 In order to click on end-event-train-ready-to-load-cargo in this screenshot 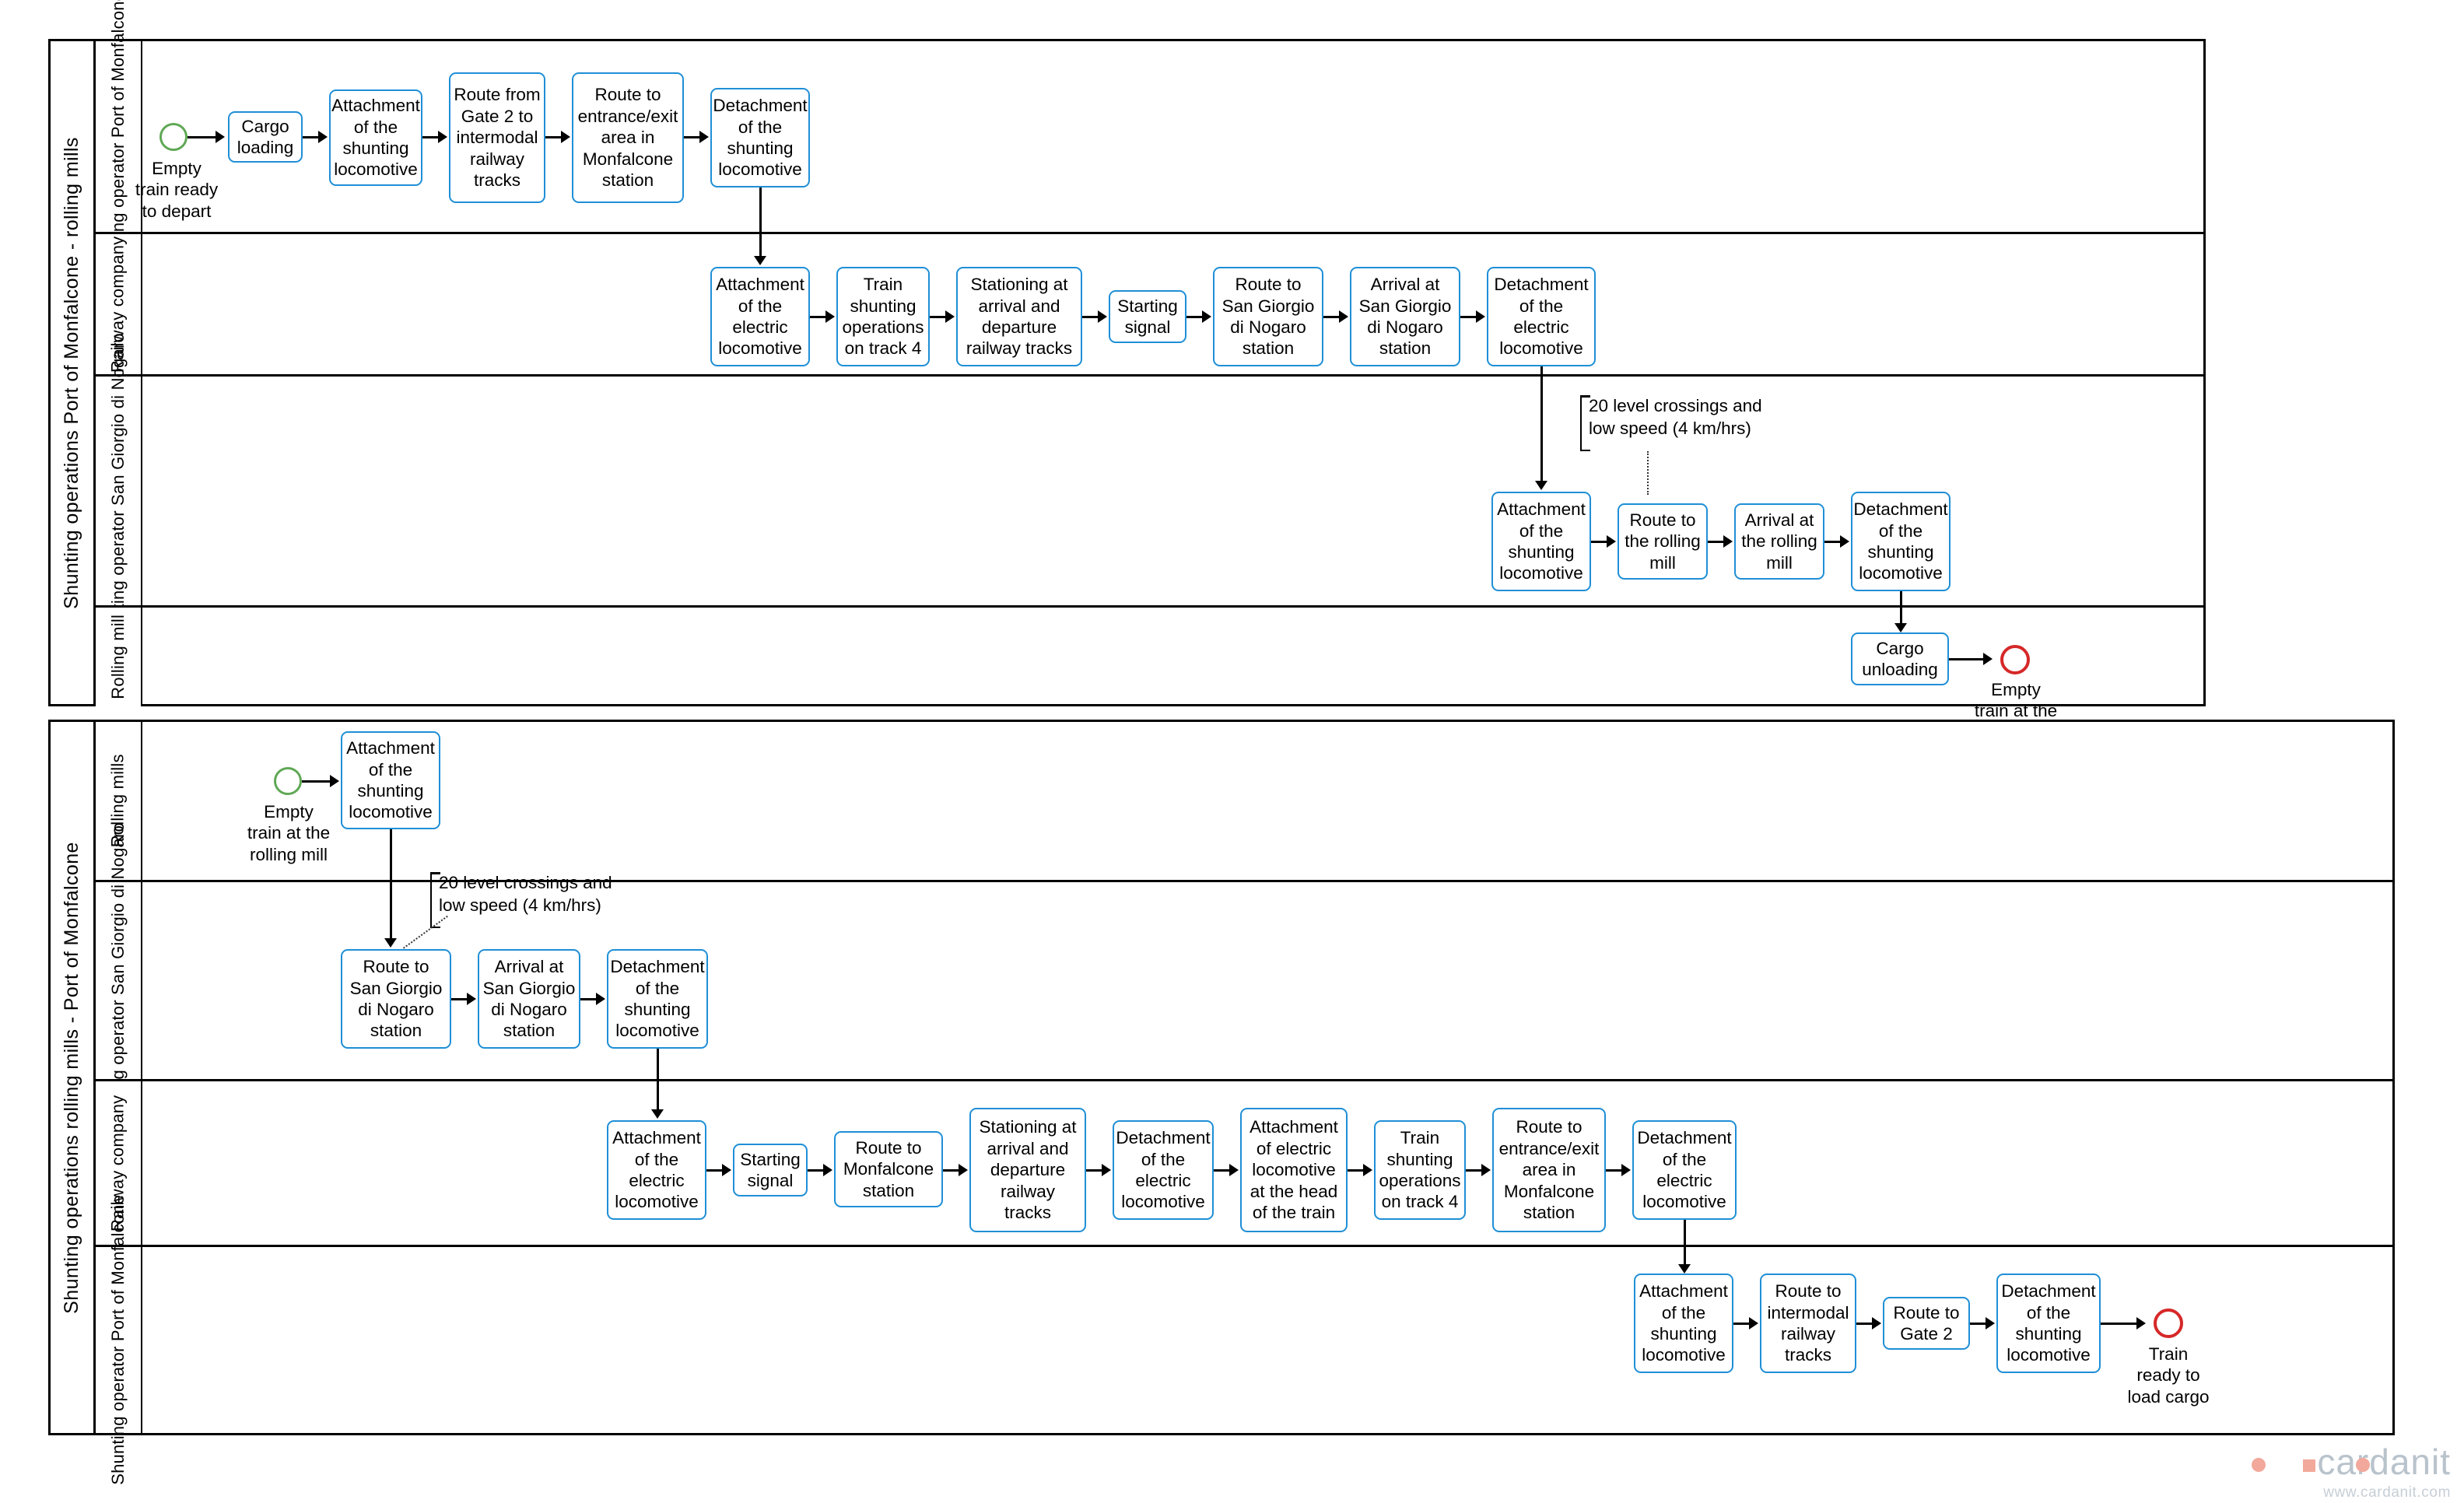, I will do `click(2168, 1323)`.